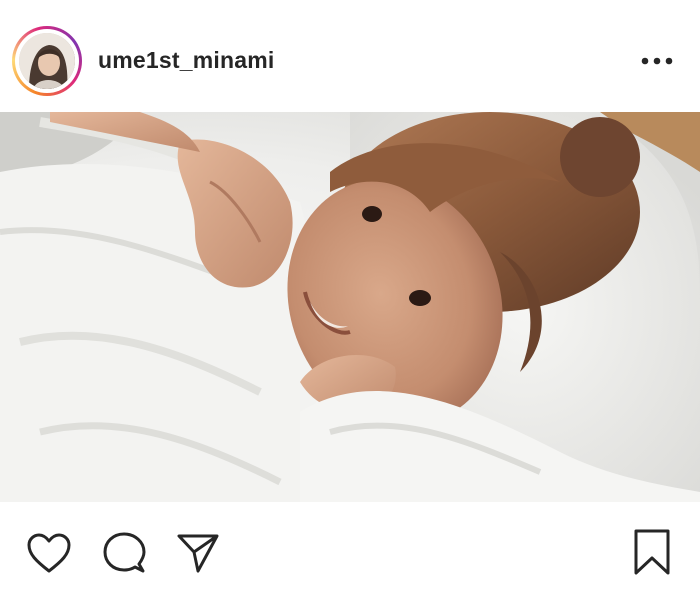 This screenshot has width=700, height=600. I want to click on comment-icon, so click(124, 553).